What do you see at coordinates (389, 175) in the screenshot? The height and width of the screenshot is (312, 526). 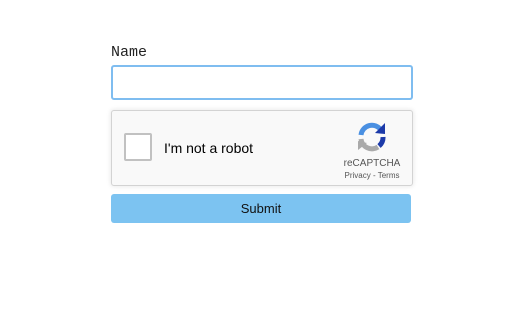 I see `terms-link: Terms` at bounding box center [389, 175].